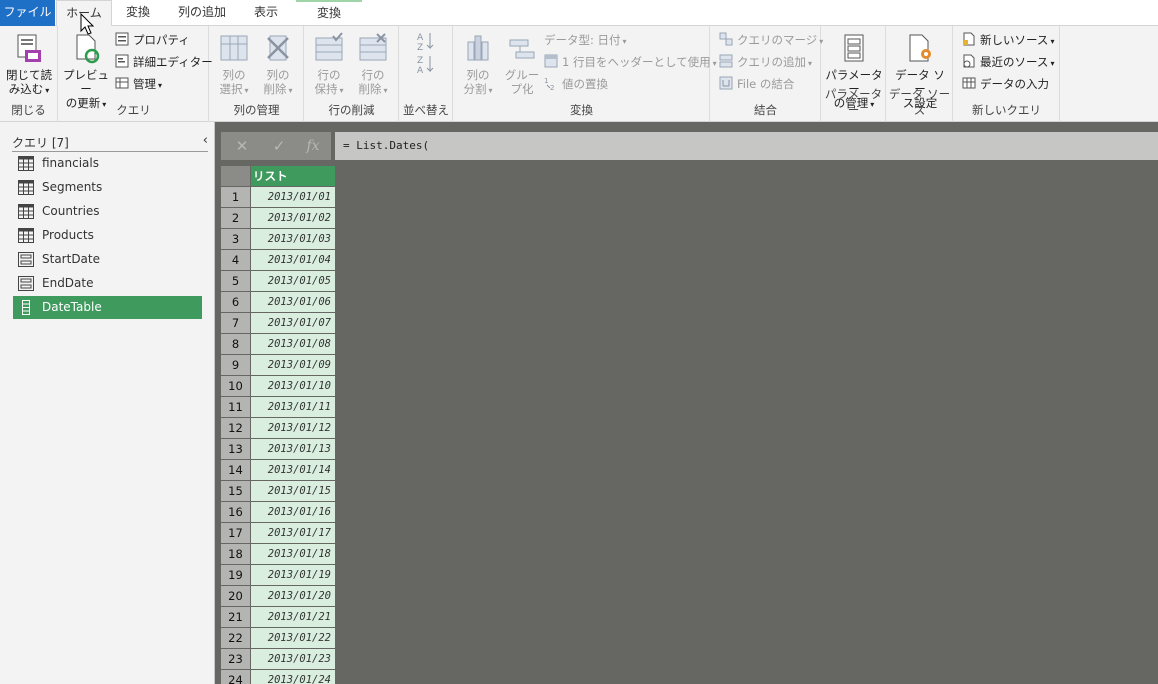 This screenshot has width=1158, height=684. Describe the element at coordinates (234, 65) in the screenshot. I see `choose-columns-button: 列の 選択 ▾` at that location.